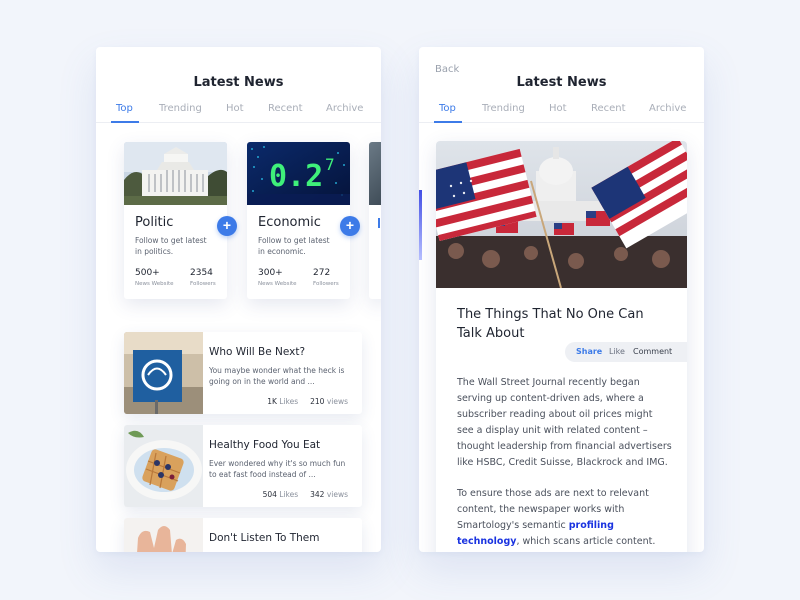 This screenshot has height=600, width=800. I want to click on paragraph-text: , which scans article content., so click(586, 541).